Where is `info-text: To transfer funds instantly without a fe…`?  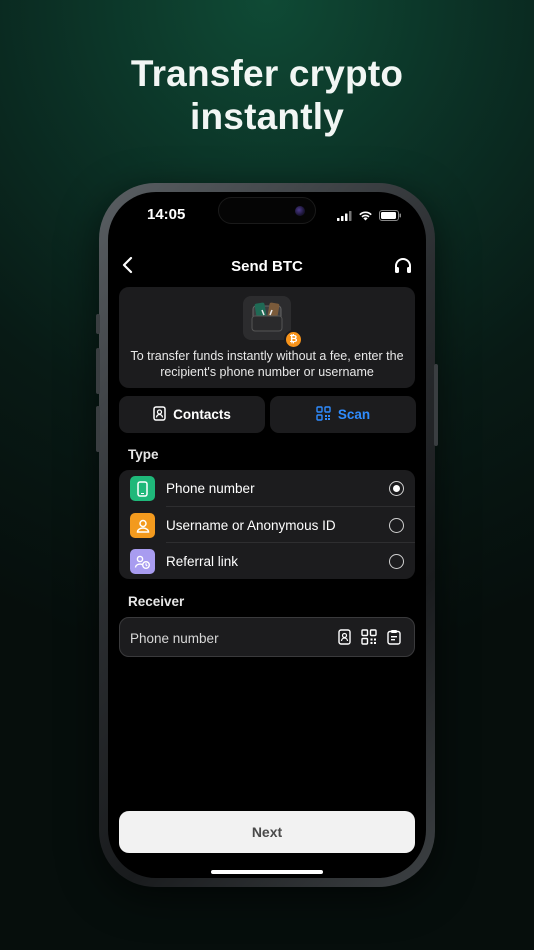
info-text: To transfer funds instantly without a fe… is located at coordinates (267, 364).